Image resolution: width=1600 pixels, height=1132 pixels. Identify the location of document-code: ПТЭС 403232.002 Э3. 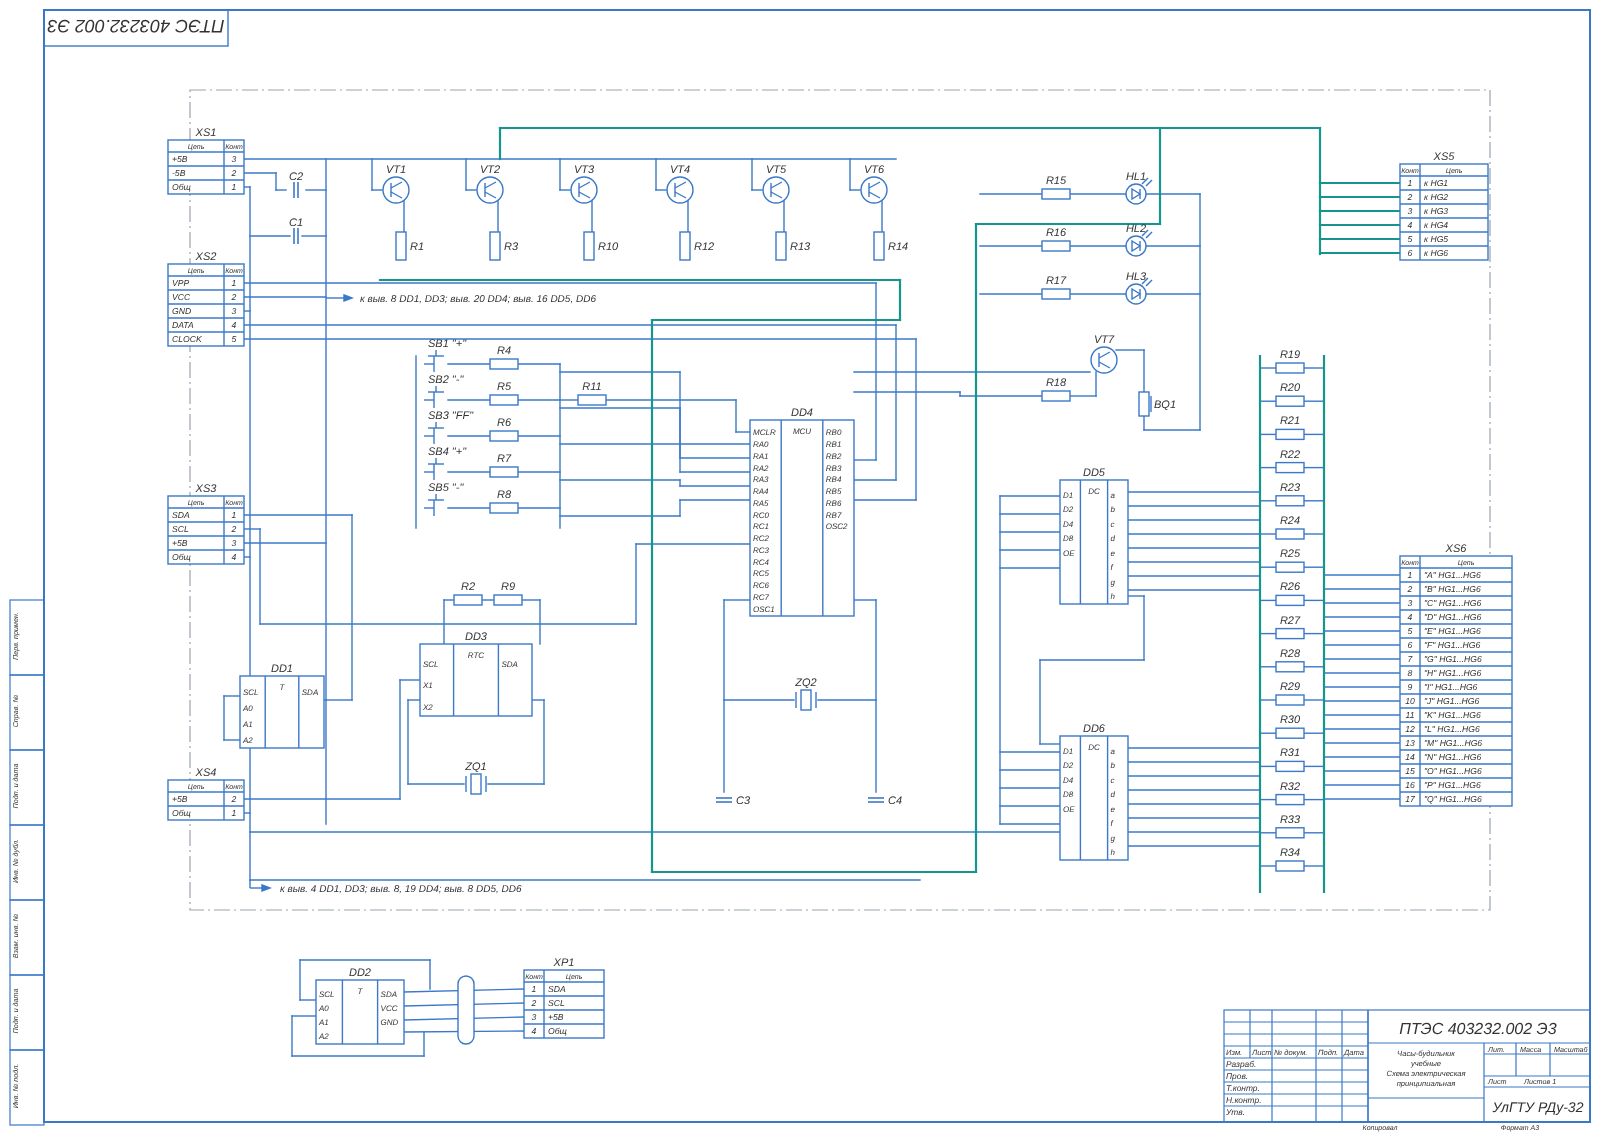
(1478, 1029).